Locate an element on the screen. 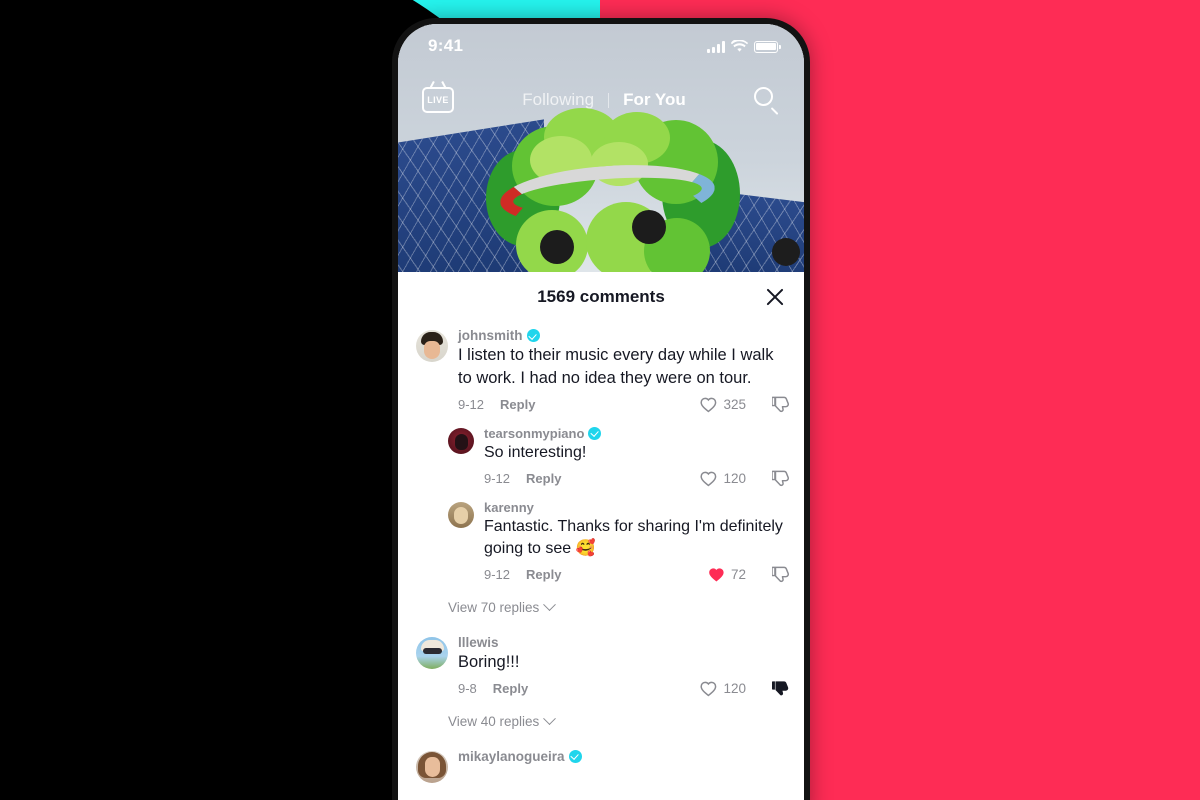 This screenshot has height=800, width=1200. like-button: 72 is located at coordinates (726, 575).